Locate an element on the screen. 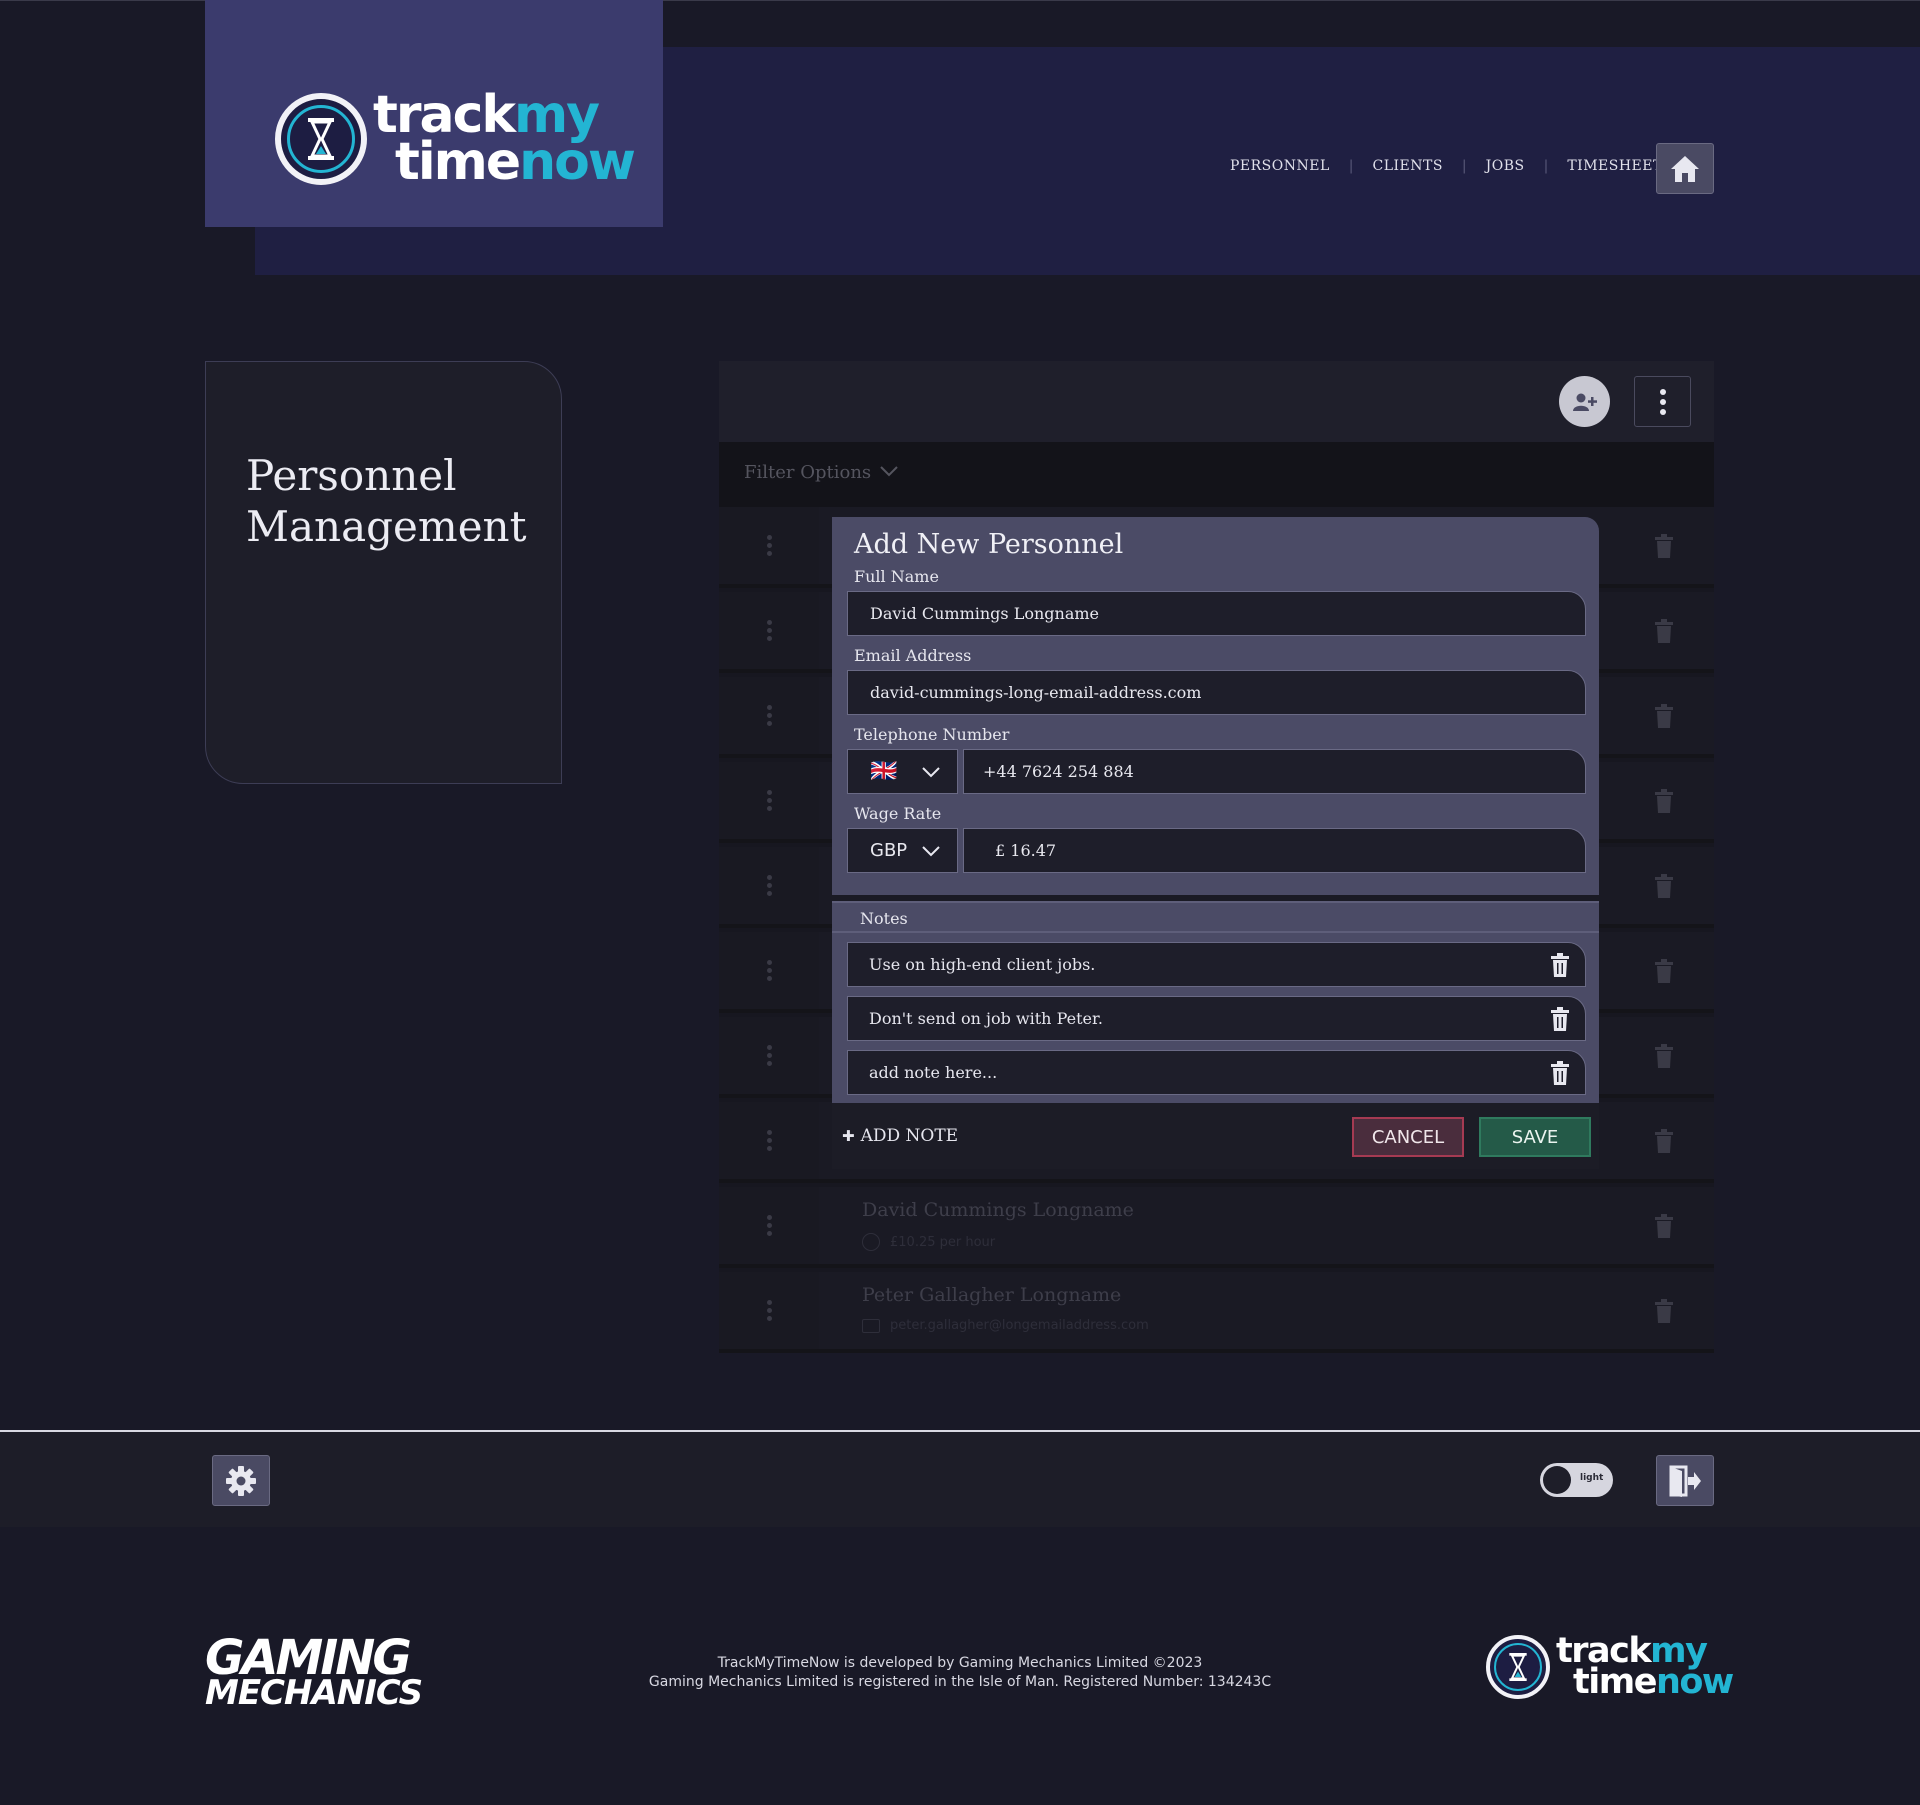 This screenshot has height=1805, width=1920. logout-icon is located at coordinates (1685, 1481).